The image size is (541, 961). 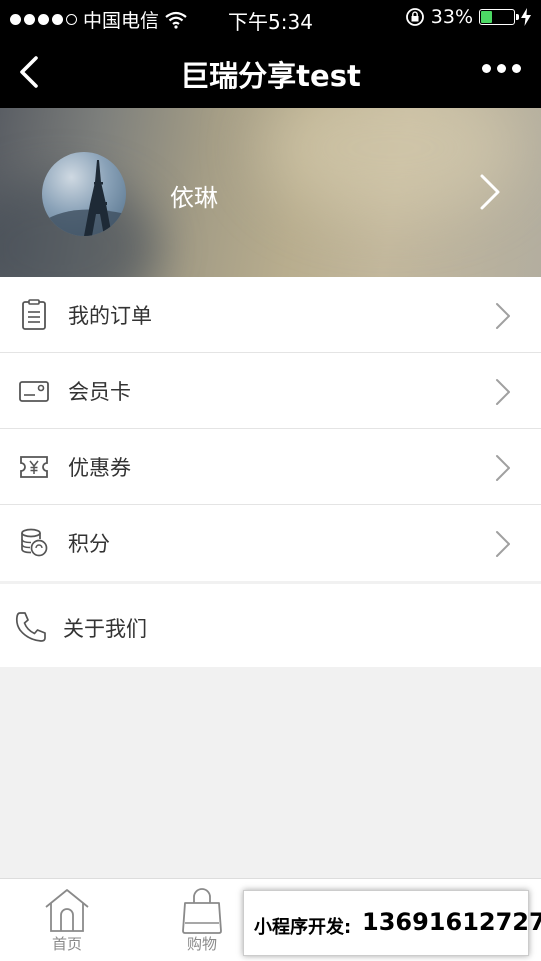 What do you see at coordinates (30, 627) in the screenshot?
I see `phone-icon` at bounding box center [30, 627].